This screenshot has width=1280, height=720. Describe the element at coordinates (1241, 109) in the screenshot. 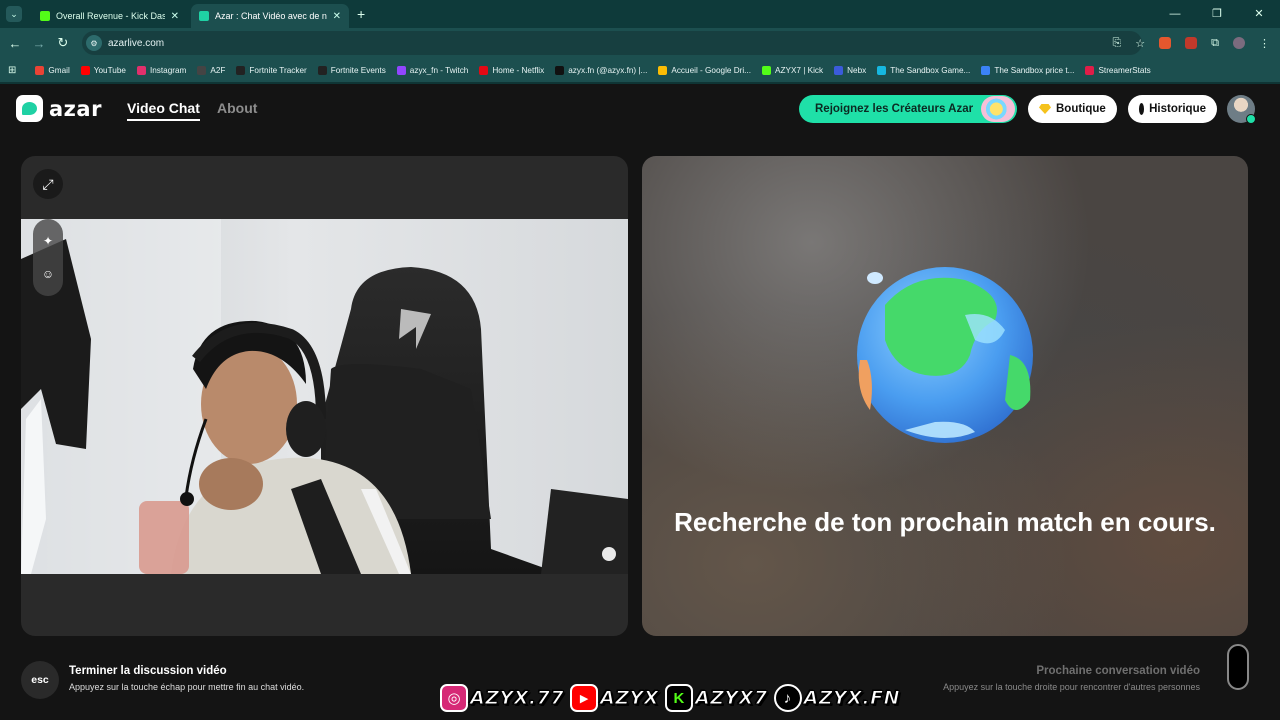

I see `avatar` at that location.